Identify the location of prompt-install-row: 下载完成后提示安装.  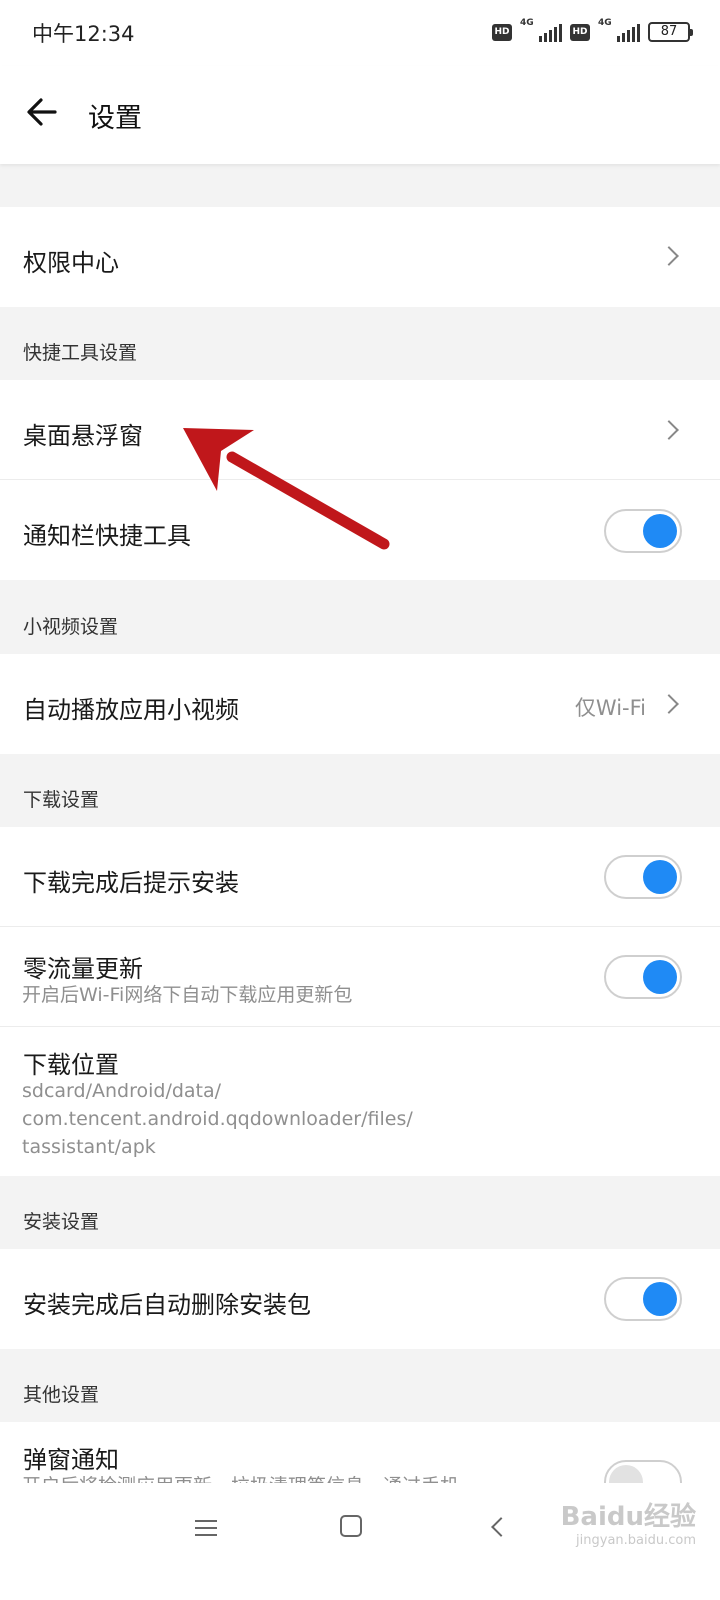
(360, 877).